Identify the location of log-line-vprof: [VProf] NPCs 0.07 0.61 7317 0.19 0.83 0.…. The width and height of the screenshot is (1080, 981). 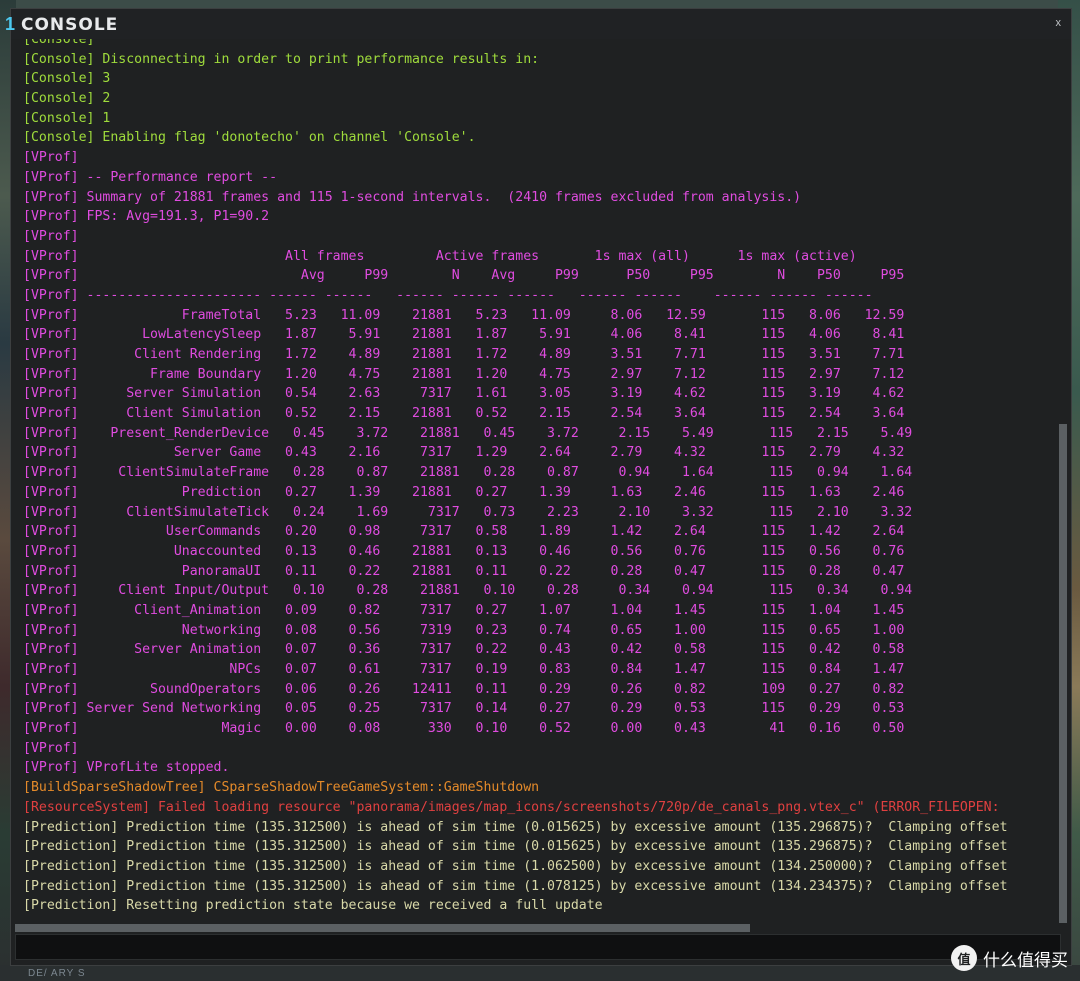
(464, 669).